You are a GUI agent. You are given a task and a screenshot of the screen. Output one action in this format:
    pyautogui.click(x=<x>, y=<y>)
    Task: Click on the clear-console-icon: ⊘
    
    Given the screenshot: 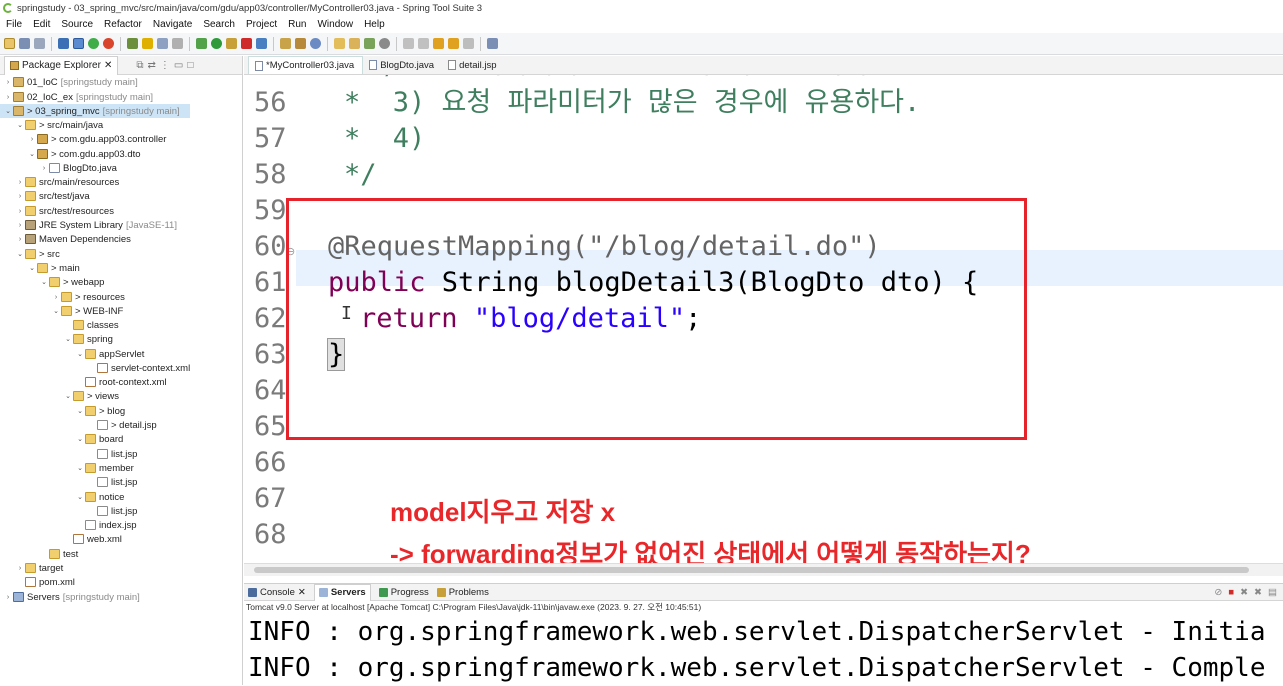 What is the action you would take?
    pyautogui.click(x=1218, y=592)
    